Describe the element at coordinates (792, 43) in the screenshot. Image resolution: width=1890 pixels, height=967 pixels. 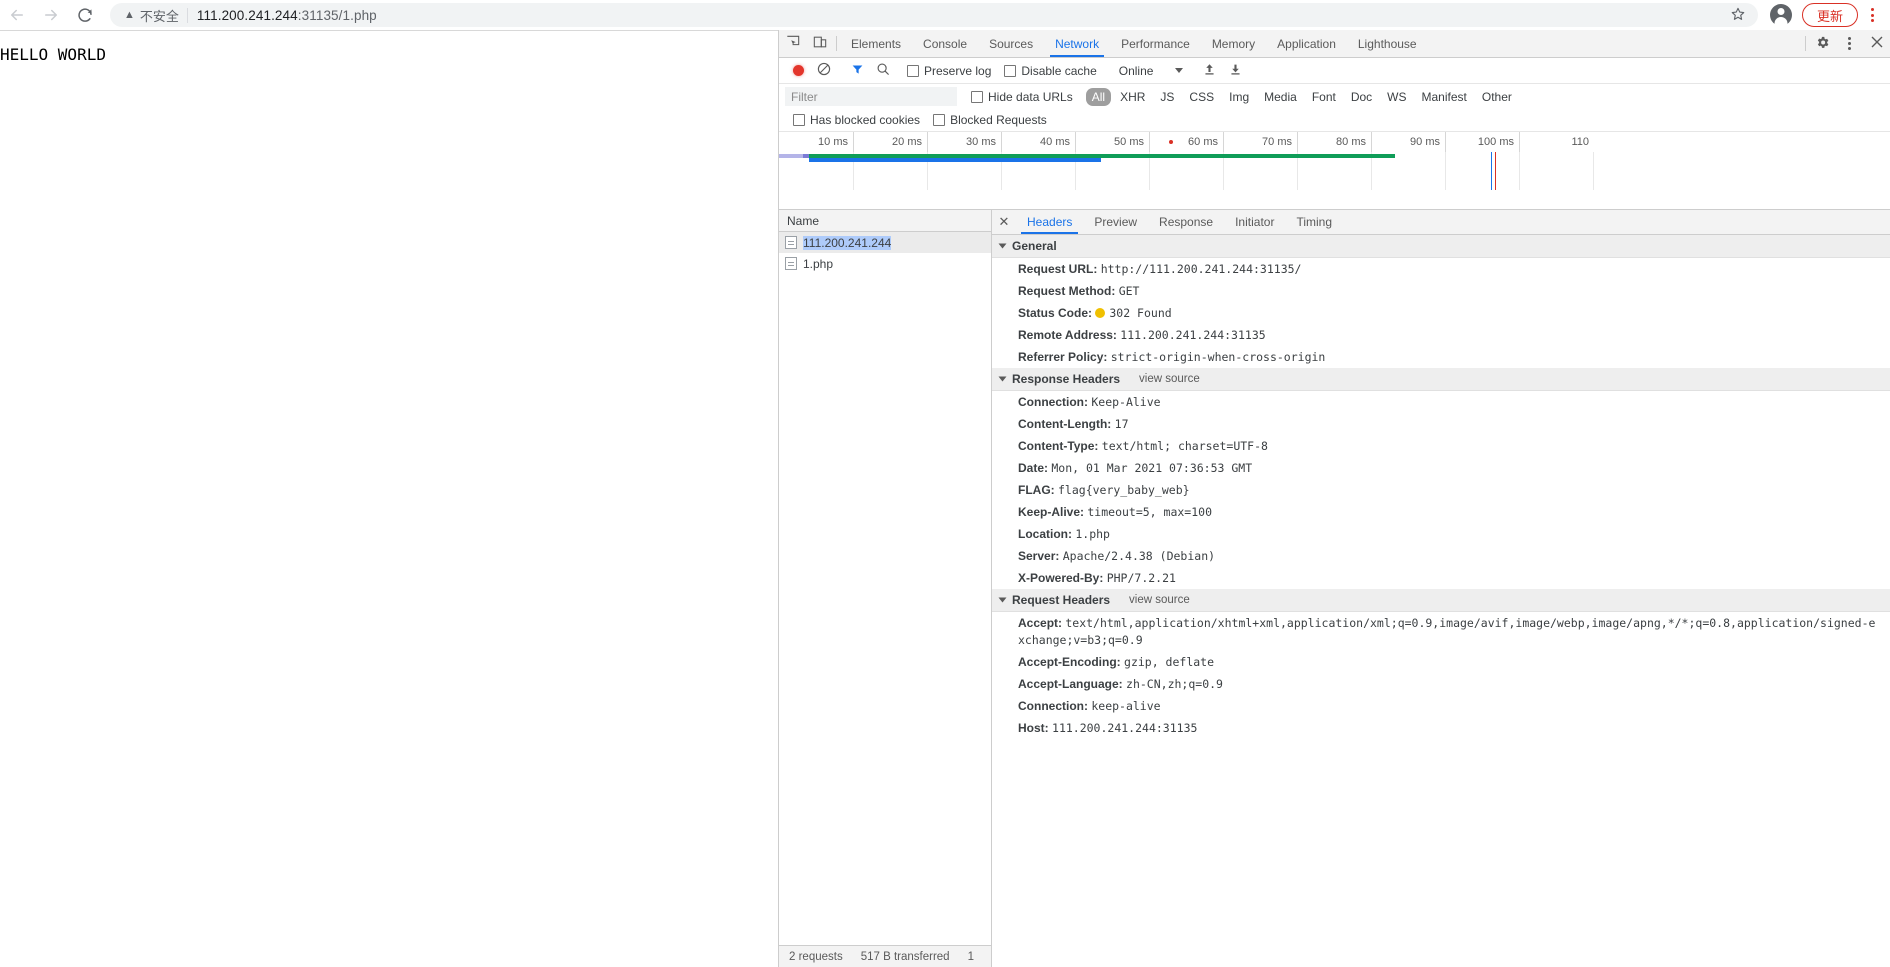
I see `inspect-element-button` at that location.